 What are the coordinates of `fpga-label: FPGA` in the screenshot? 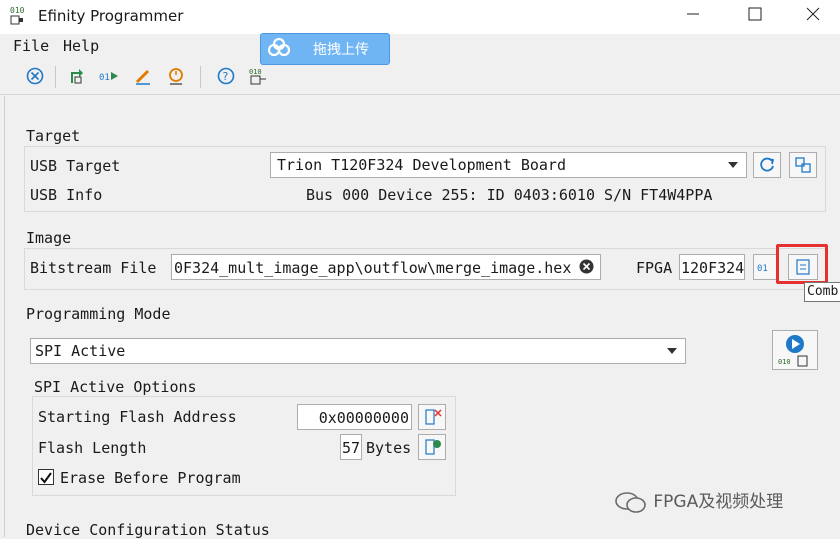 It's located at (654, 268).